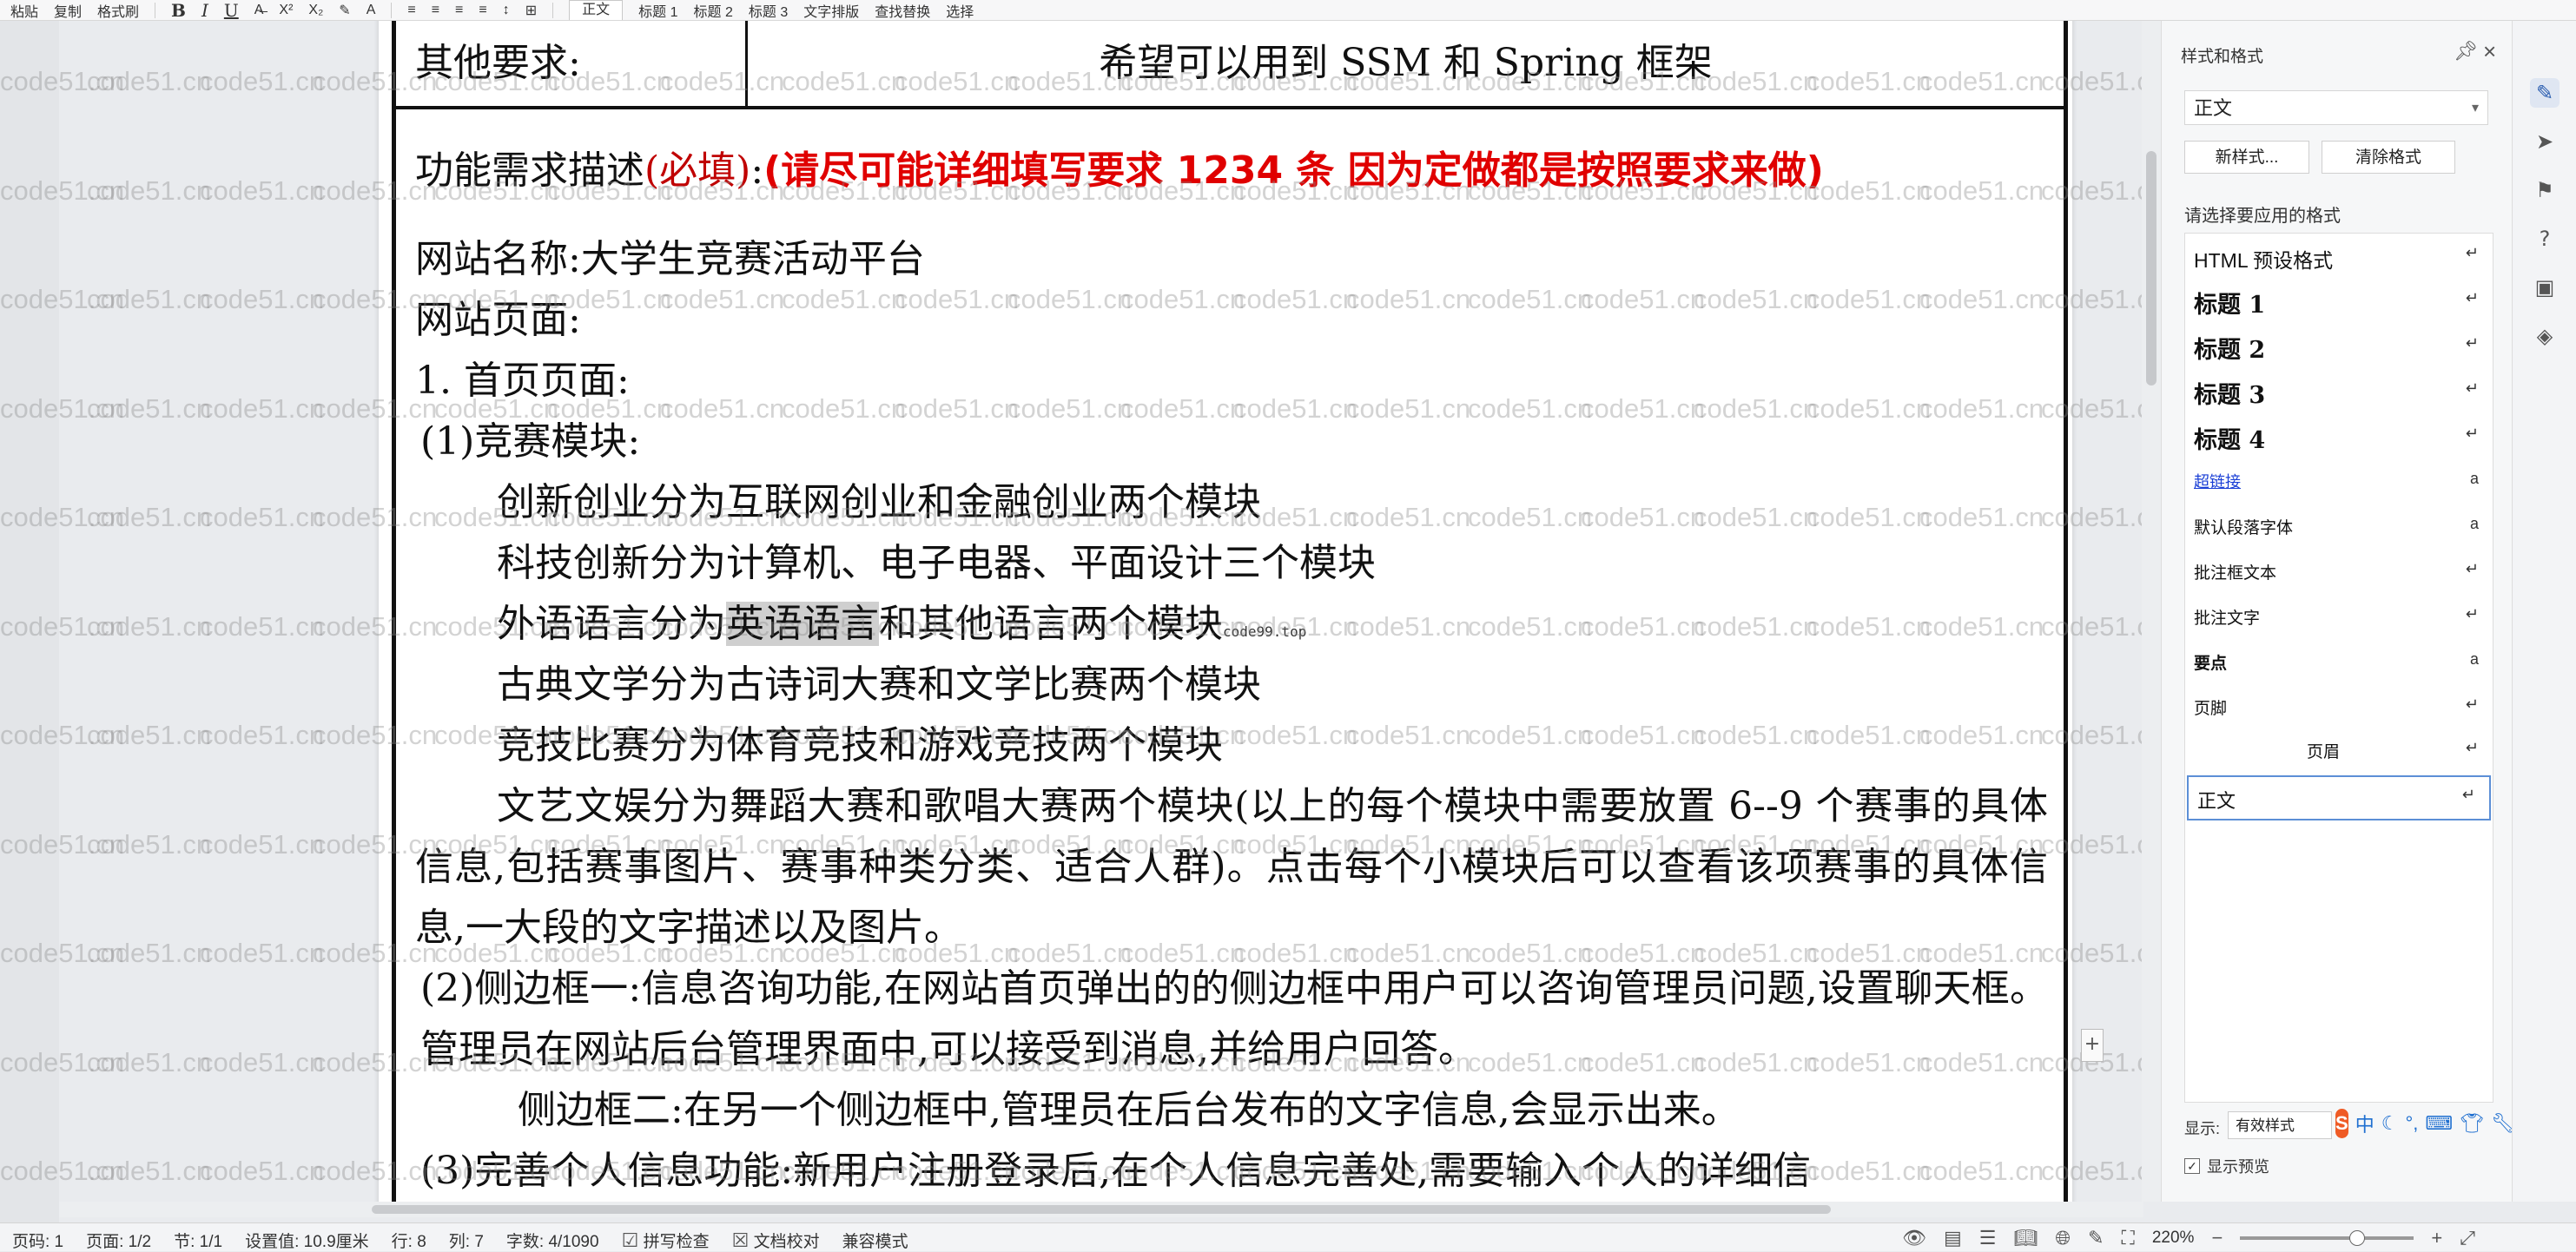  What do you see at coordinates (2339, 303) in the screenshot?
I see `style-item-heading1: 标题 1 ↵` at bounding box center [2339, 303].